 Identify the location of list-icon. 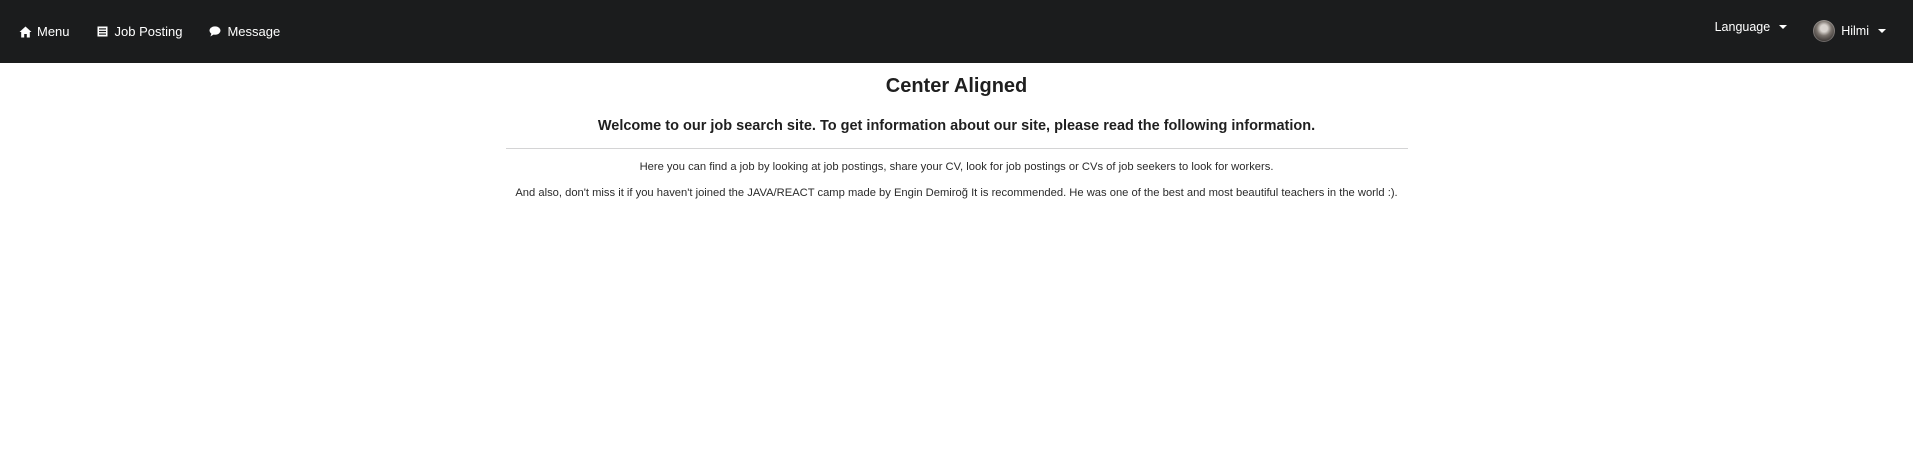
(103, 32).